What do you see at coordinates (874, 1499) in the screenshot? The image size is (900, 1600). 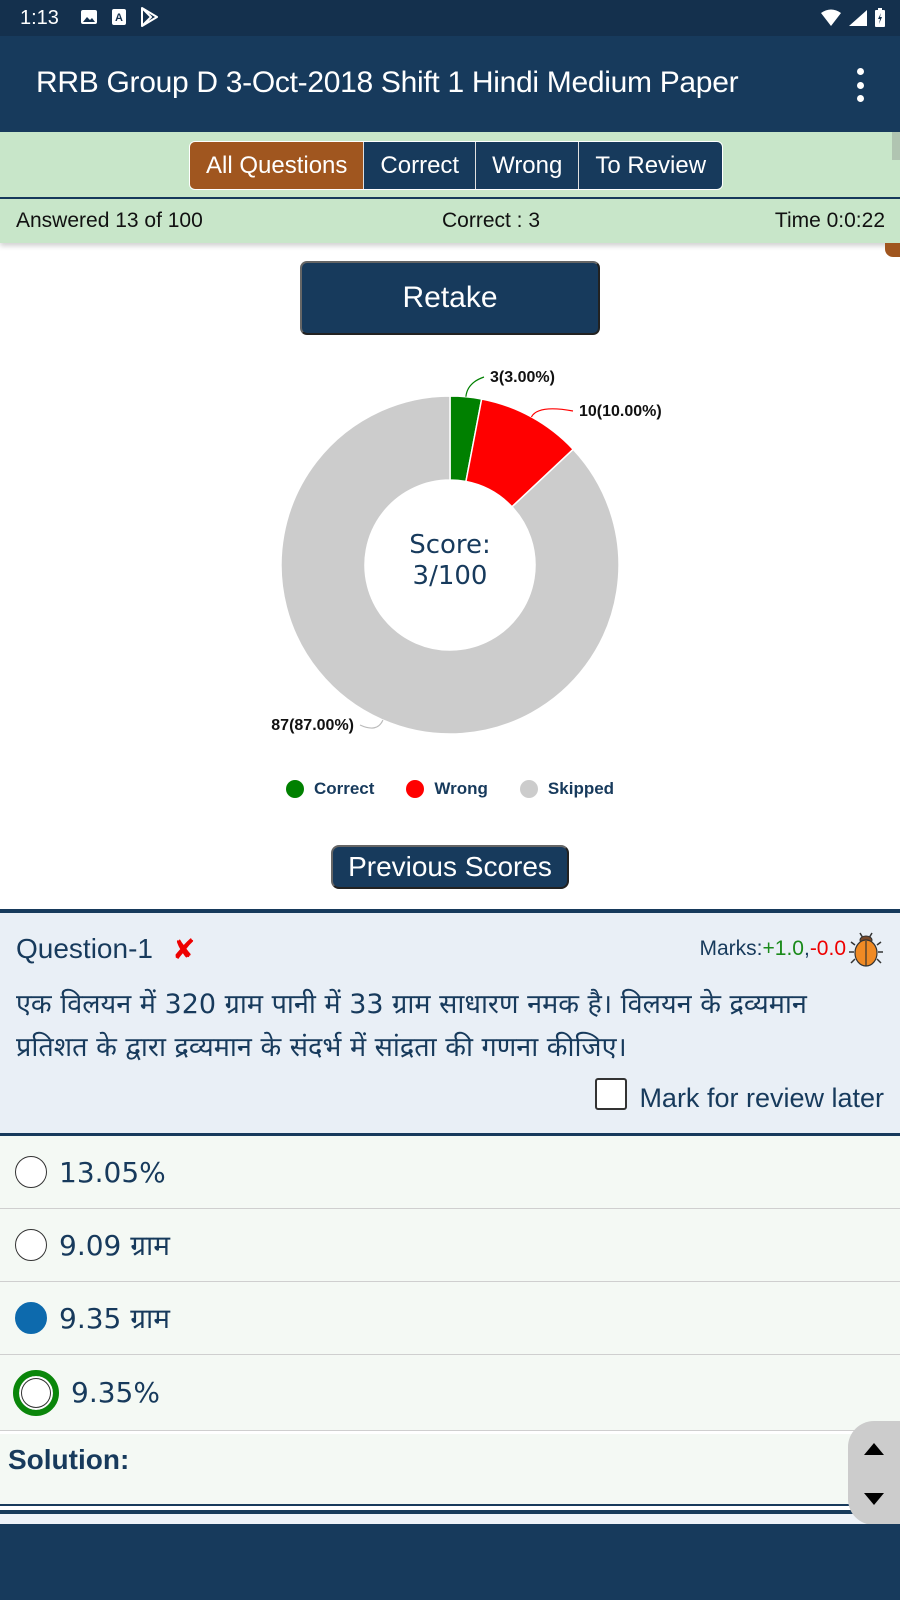 I see `scroll-down-icon` at bounding box center [874, 1499].